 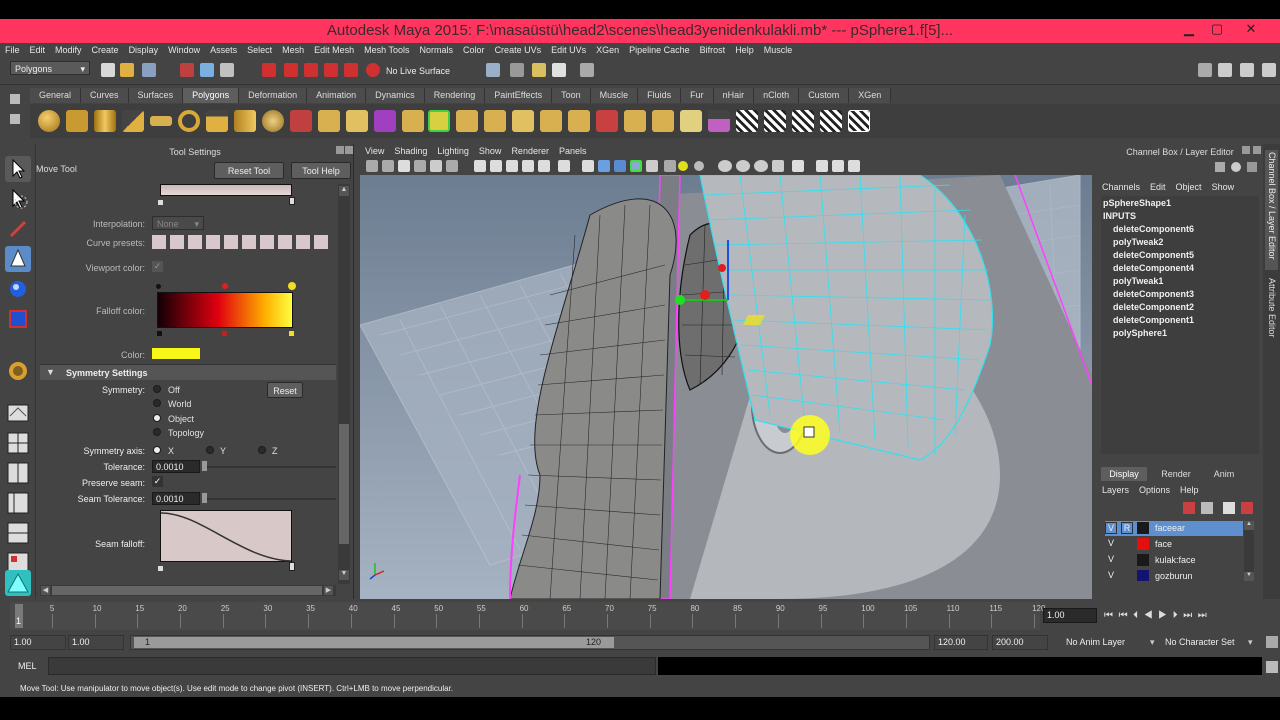 I want to click on layout-single-icon, so click(x=18, y=413).